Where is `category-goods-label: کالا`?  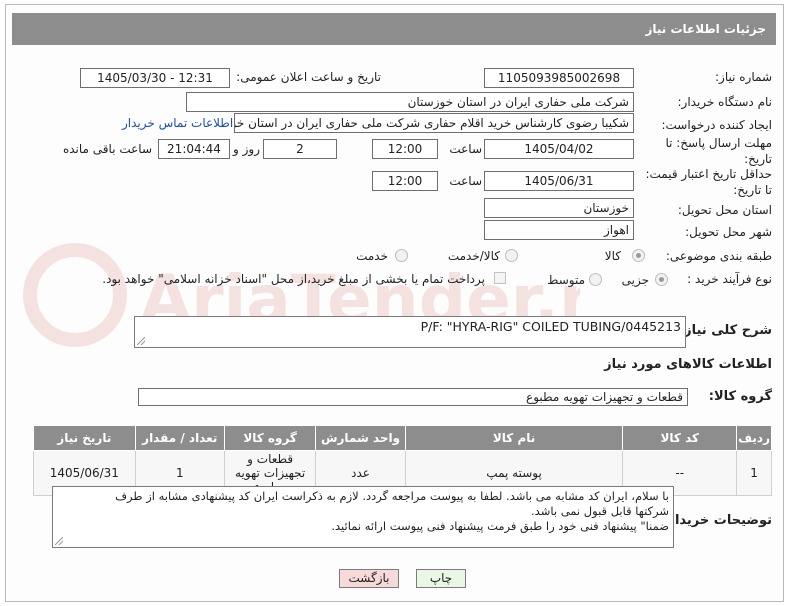 category-goods-label: کالا is located at coordinates (612, 256).